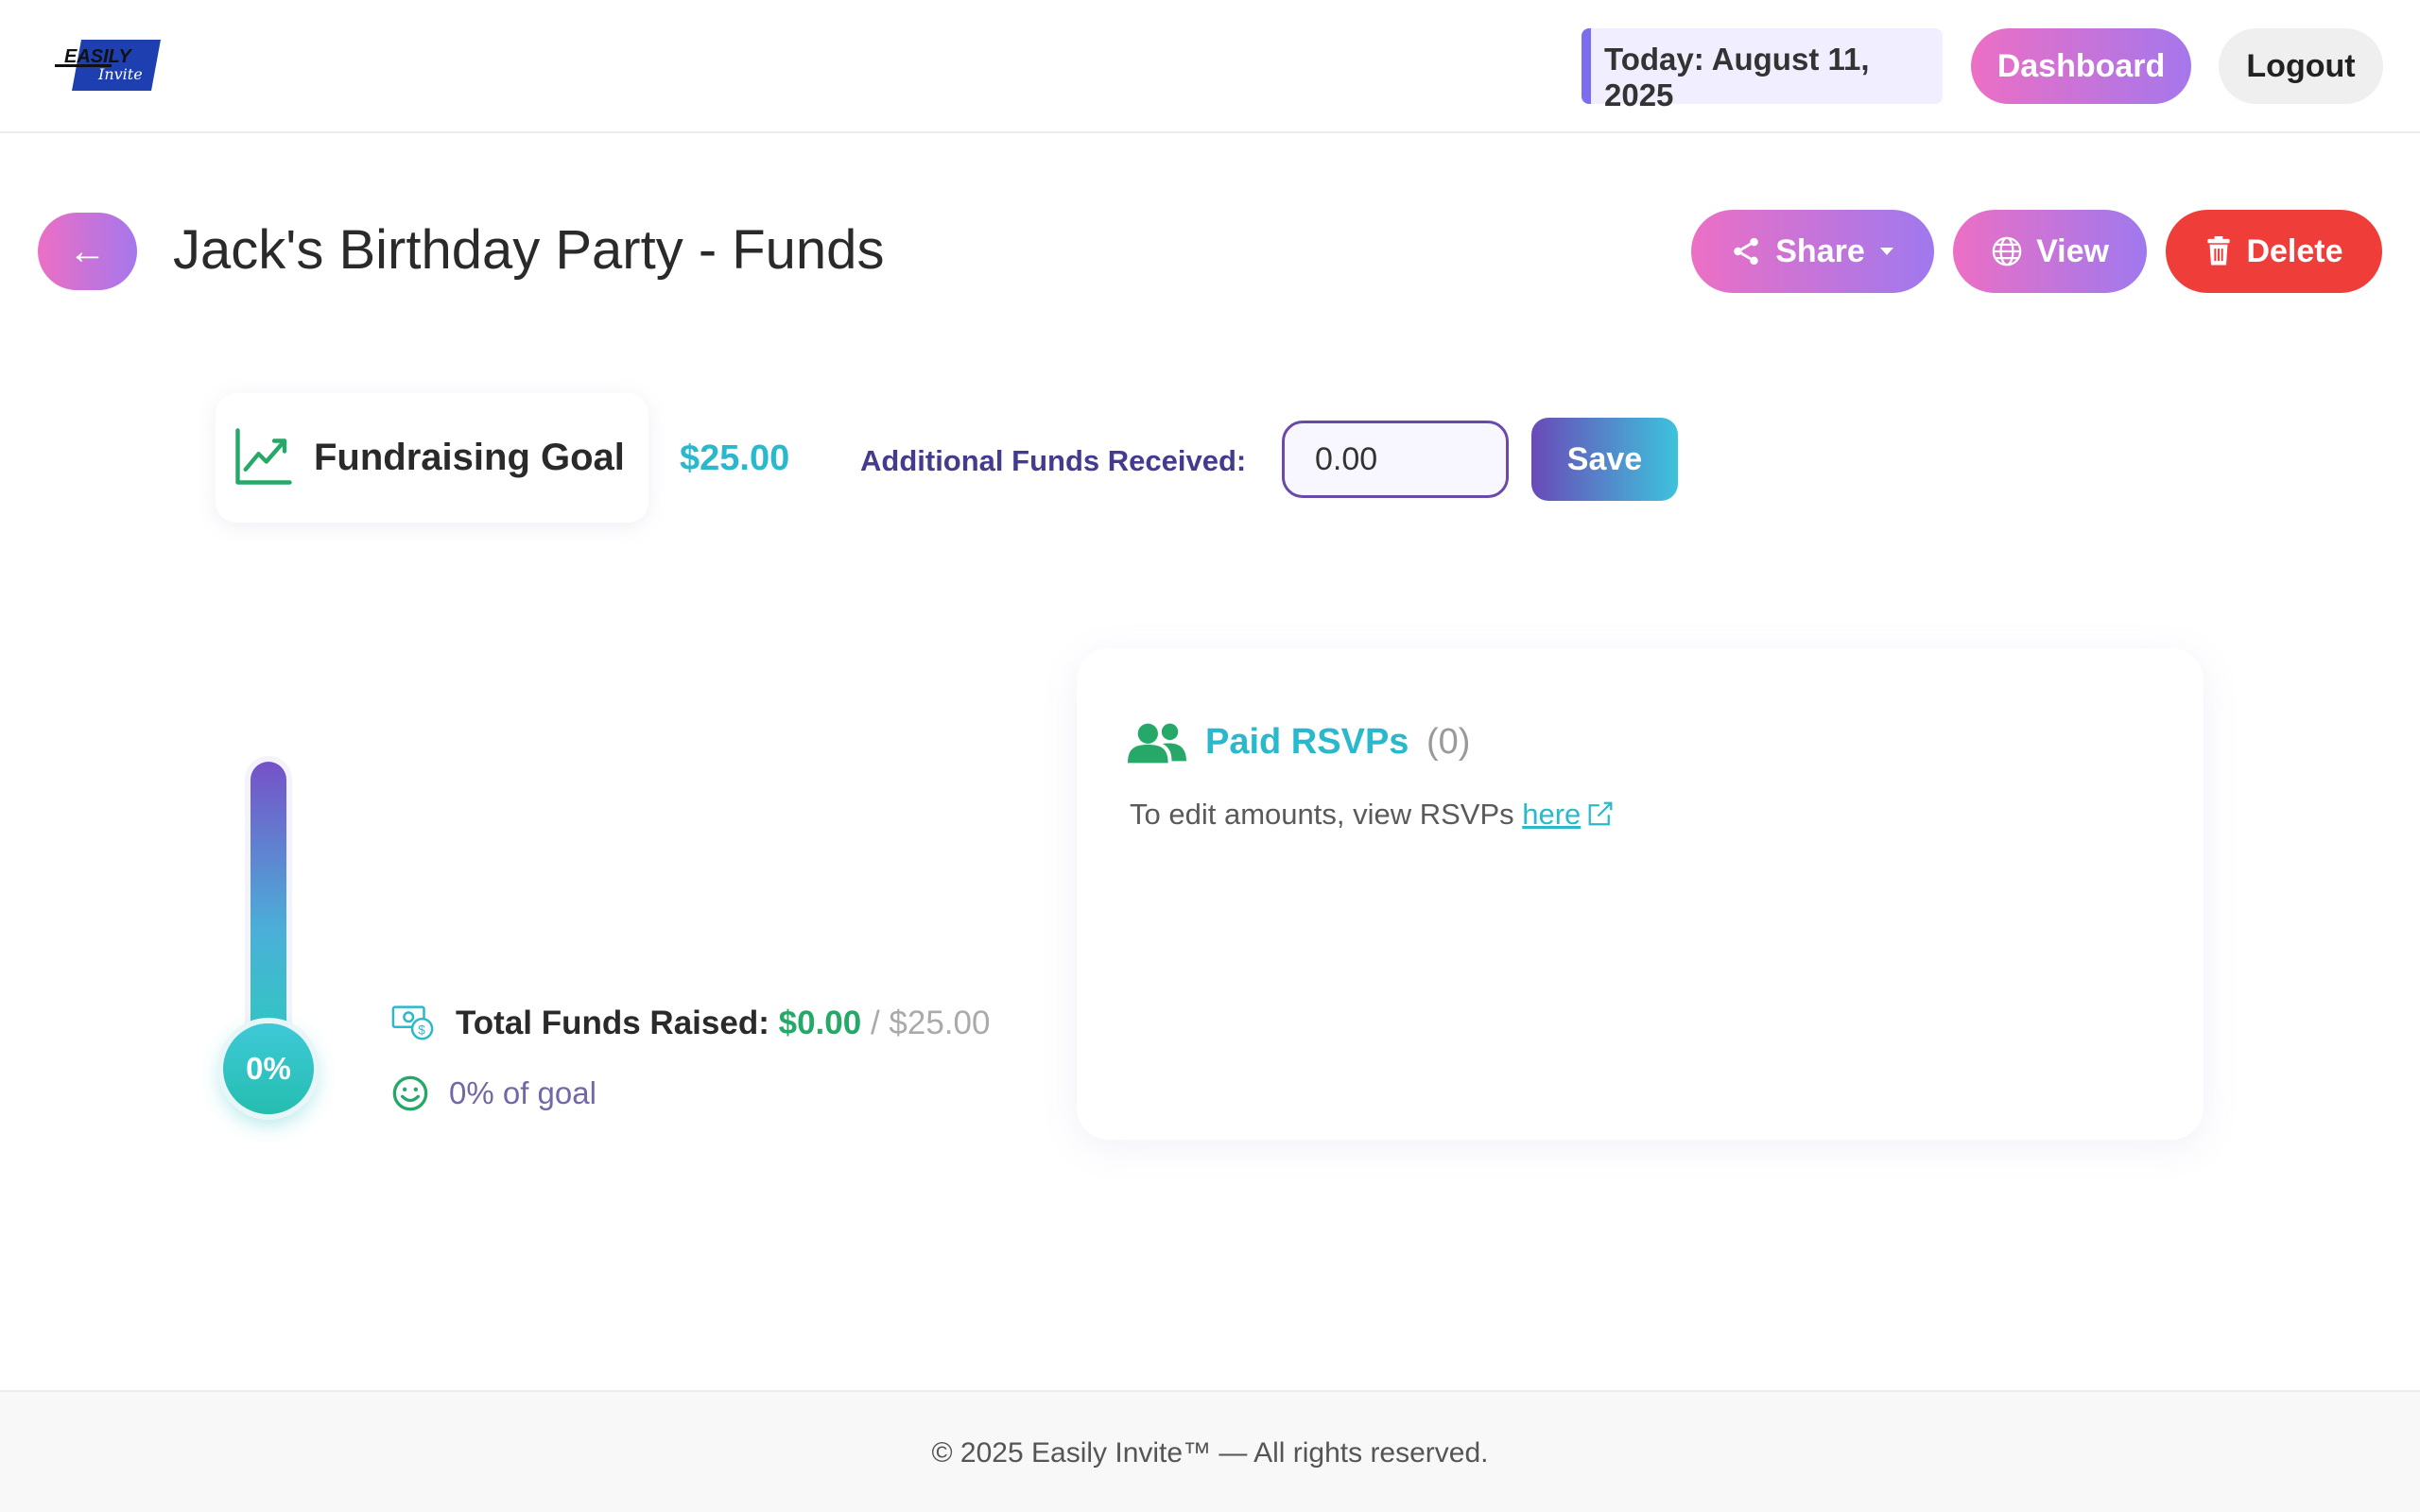 Image resolution: width=2420 pixels, height=1512 pixels. Describe the element at coordinates (1762, 70) in the screenshot. I see `today-date-badge: Today: August 11, 2025` at that location.